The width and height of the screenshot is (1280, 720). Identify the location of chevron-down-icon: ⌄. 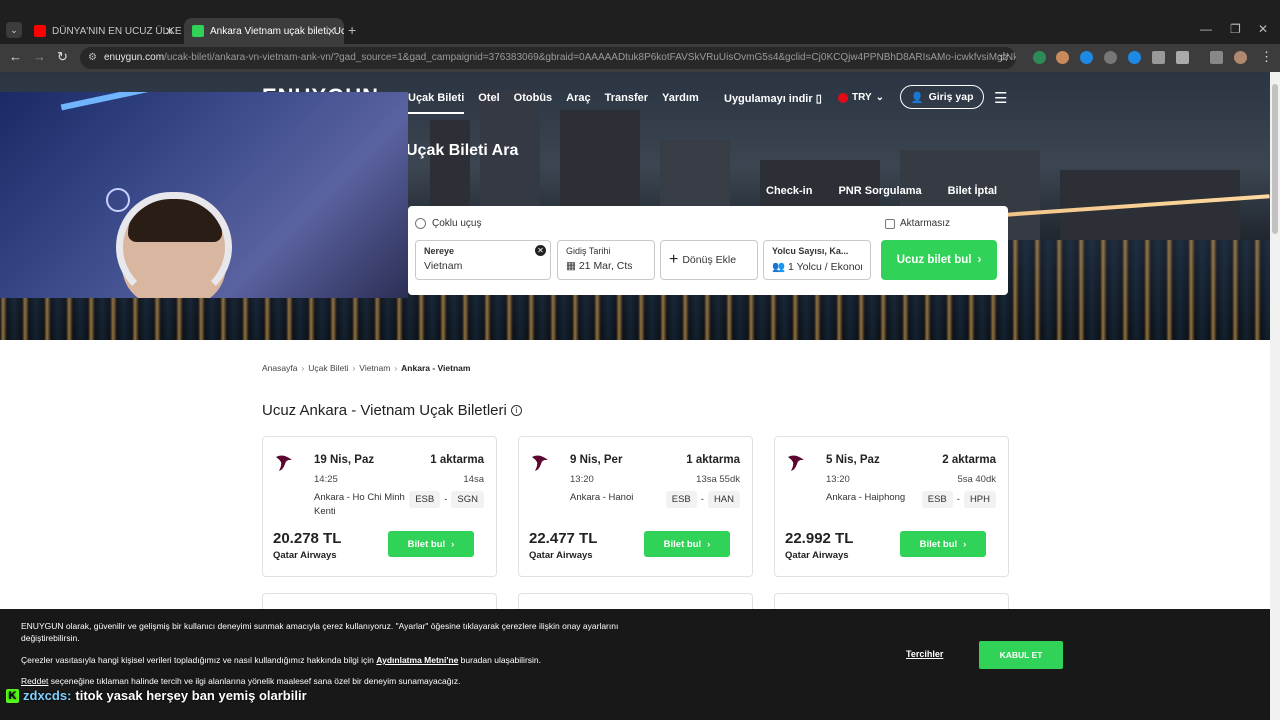
(880, 97).